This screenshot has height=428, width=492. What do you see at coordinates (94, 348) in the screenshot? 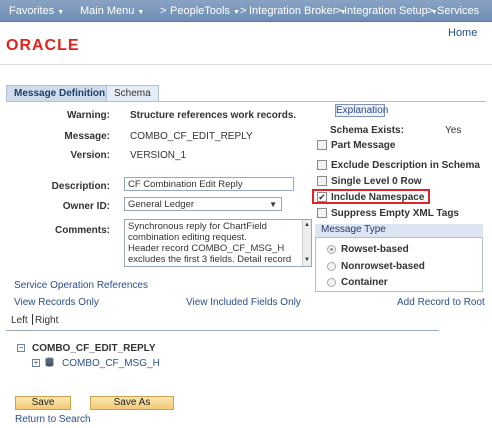
I see `tree-root-node: COMBO_CF_EDIT_REPLY` at bounding box center [94, 348].